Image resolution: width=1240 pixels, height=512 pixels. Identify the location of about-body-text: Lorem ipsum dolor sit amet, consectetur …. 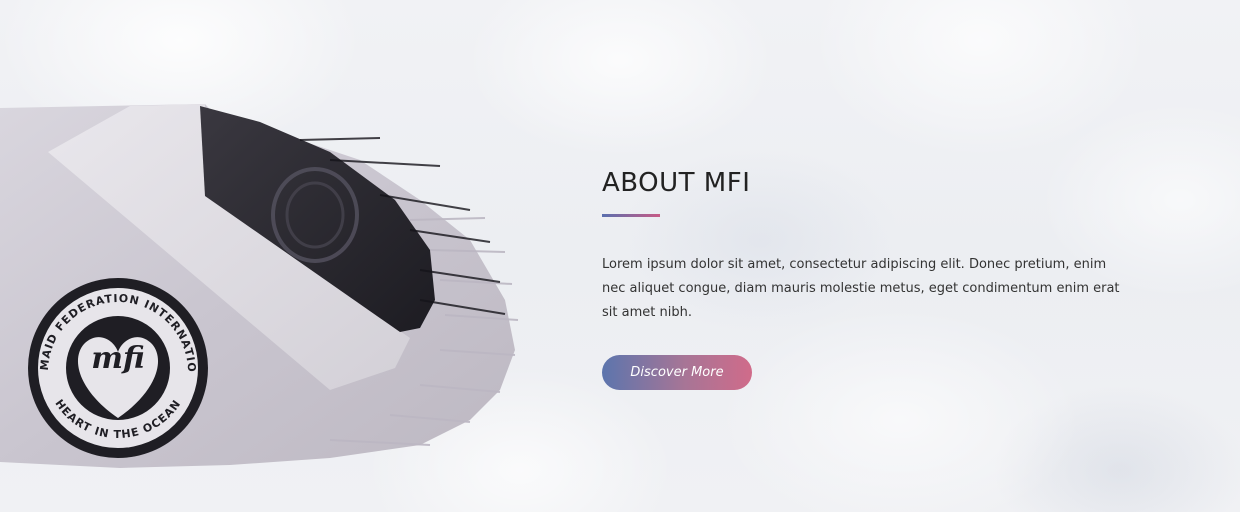
(861, 288).